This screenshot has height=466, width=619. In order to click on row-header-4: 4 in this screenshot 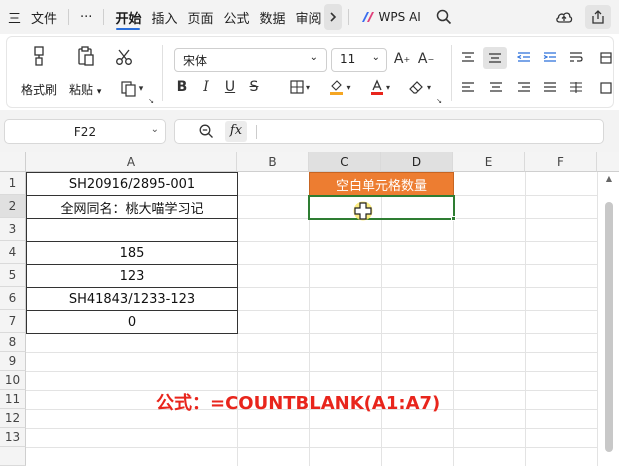, I will do `click(13, 252)`.